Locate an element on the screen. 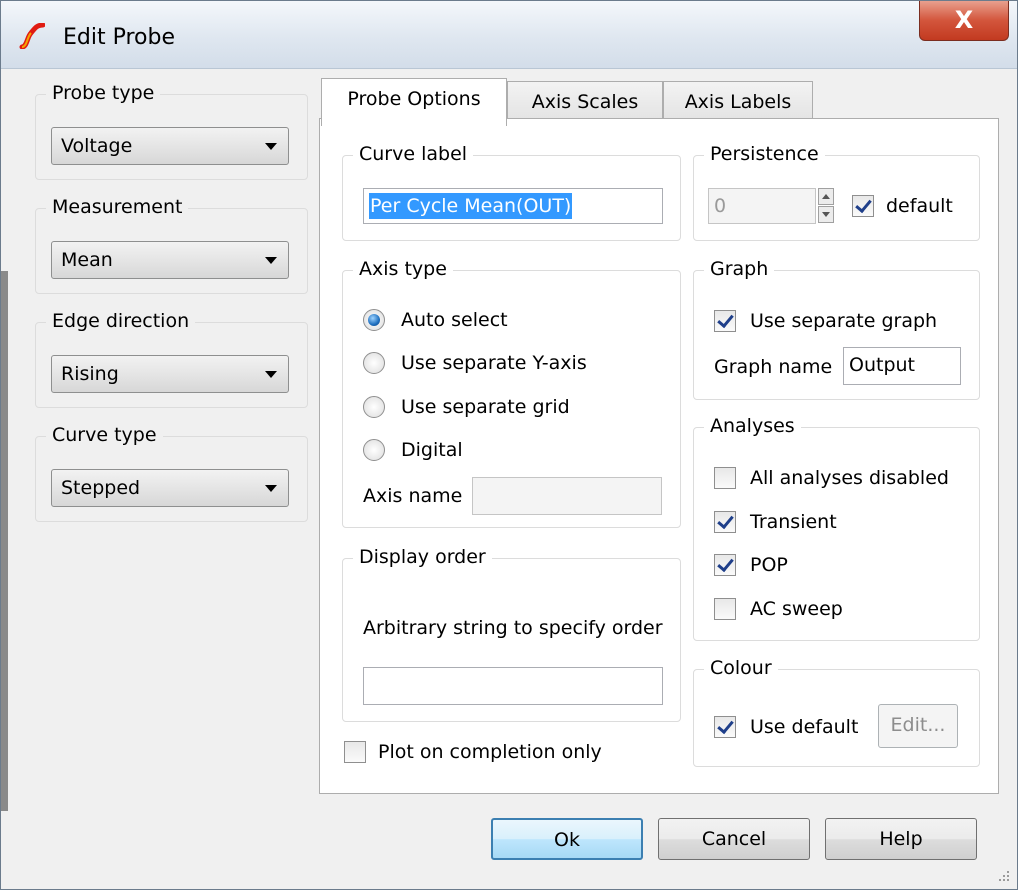 The height and width of the screenshot is (890, 1018). measurement-select: Mean is located at coordinates (170, 260).